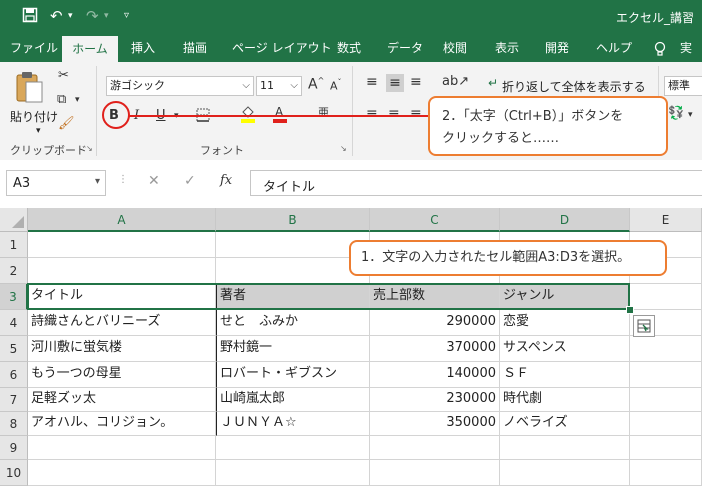  Describe the element at coordinates (14, 323) in the screenshot. I see `row-header-4: 4` at that location.